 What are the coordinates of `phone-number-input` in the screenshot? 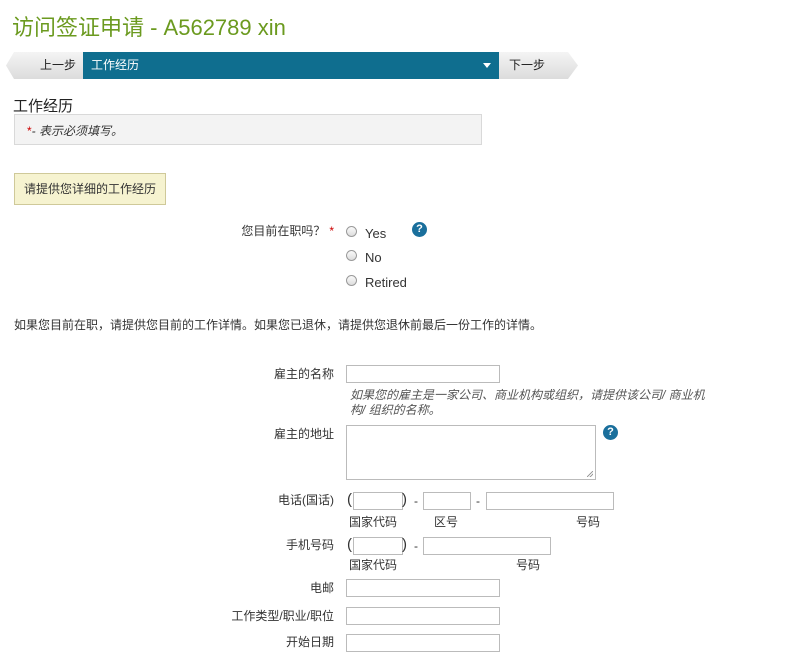 It's located at (550, 501).